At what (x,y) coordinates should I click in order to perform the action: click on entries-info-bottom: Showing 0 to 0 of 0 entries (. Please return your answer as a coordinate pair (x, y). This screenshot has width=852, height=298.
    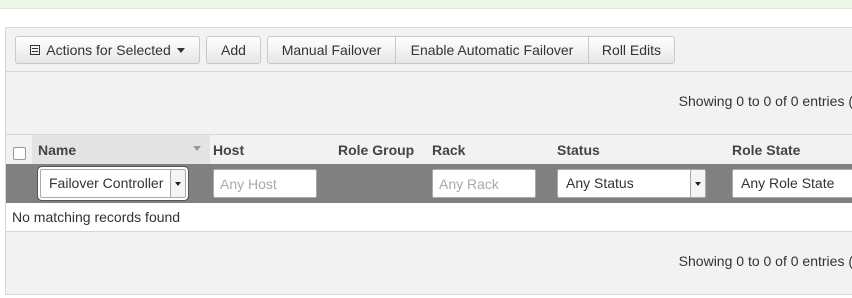
    Looking at the image, I should click on (765, 261).